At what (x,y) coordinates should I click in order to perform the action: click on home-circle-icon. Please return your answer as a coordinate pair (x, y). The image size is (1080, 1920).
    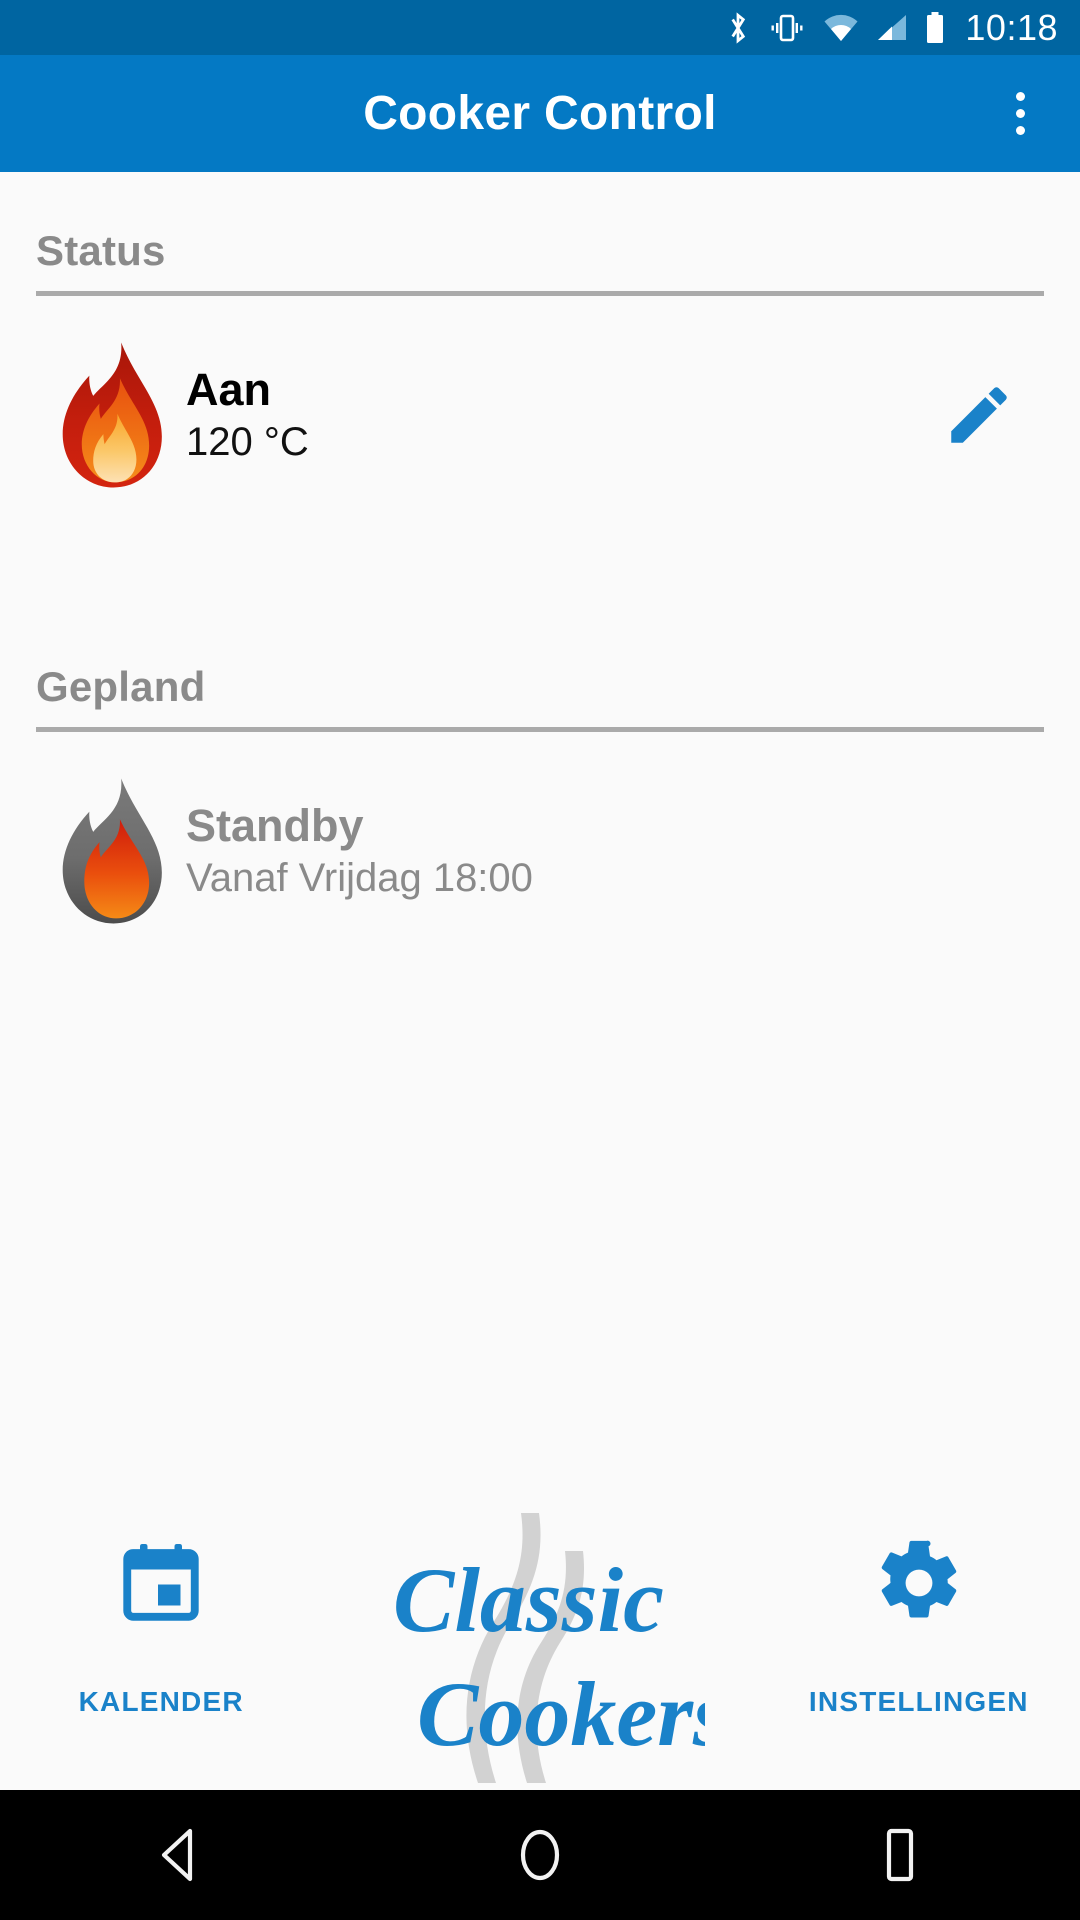
    Looking at the image, I should click on (540, 1855).